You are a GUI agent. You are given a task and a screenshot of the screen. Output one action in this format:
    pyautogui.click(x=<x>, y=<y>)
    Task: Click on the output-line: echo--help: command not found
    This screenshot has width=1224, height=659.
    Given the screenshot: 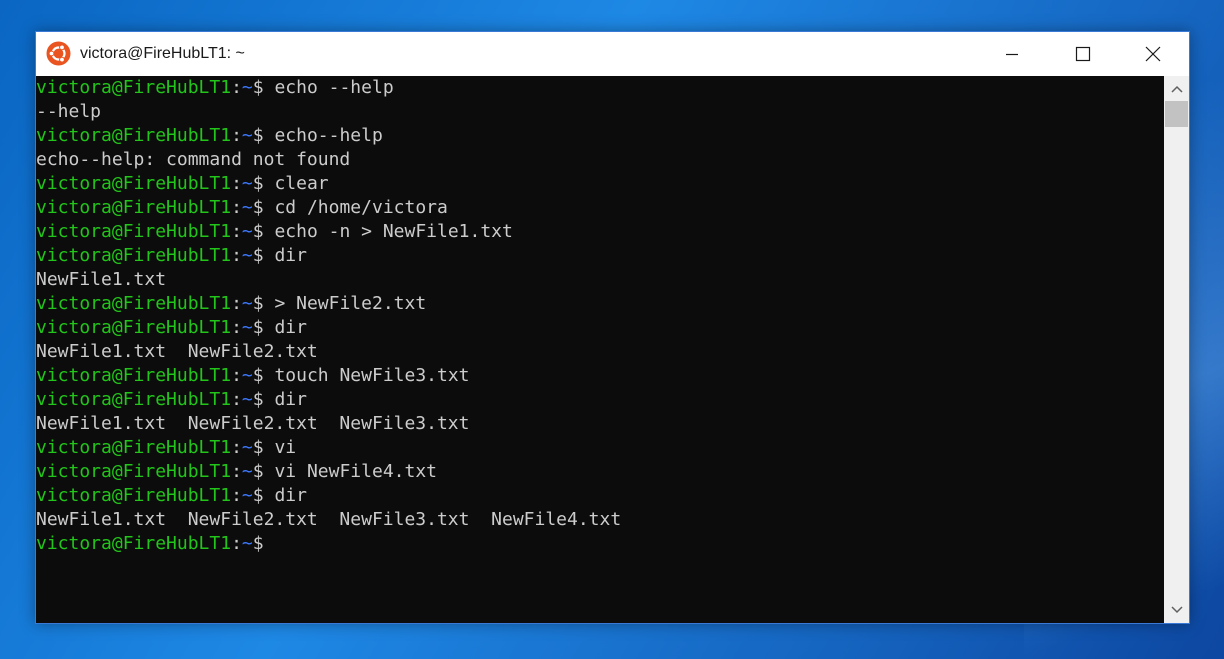 What is the action you would take?
    pyautogui.click(x=193, y=160)
    